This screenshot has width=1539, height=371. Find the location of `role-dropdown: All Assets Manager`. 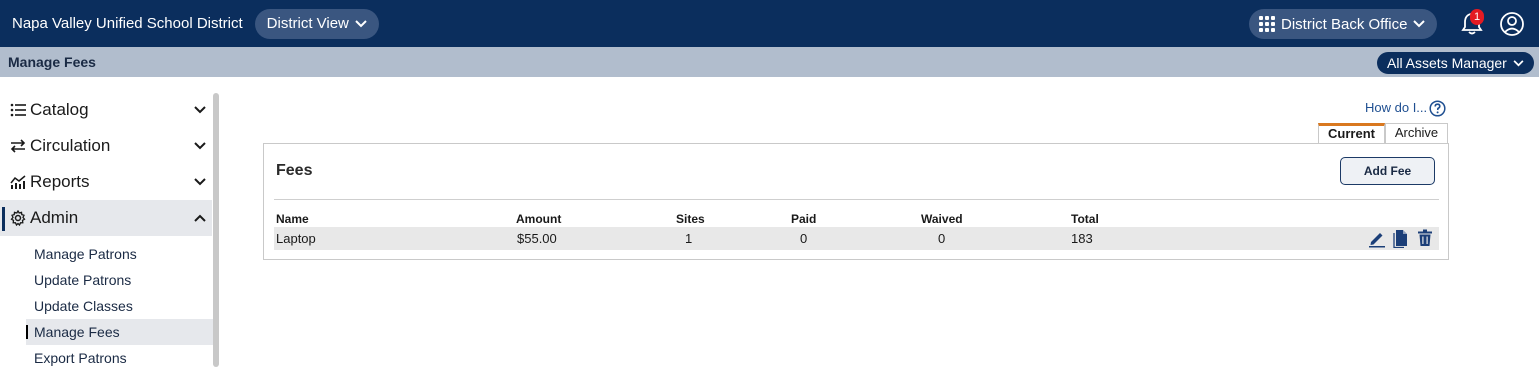

role-dropdown: All Assets Manager is located at coordinates (1455, 63).